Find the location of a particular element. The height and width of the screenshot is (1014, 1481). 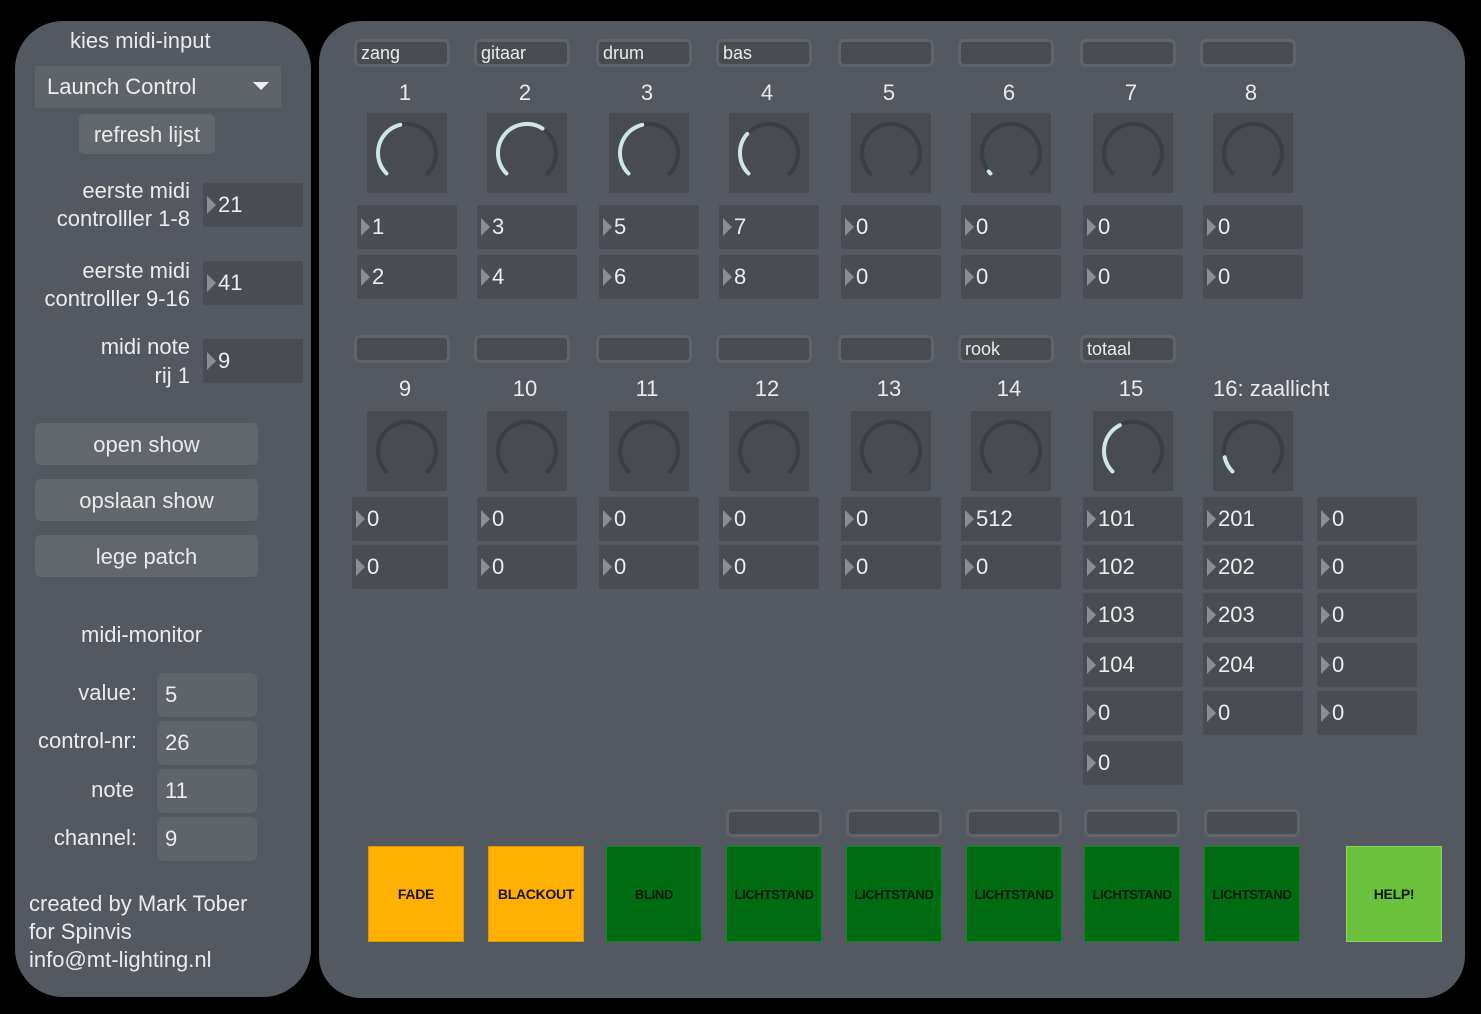

dmx-15-1: 101 is located at coordinates (1133, 519).